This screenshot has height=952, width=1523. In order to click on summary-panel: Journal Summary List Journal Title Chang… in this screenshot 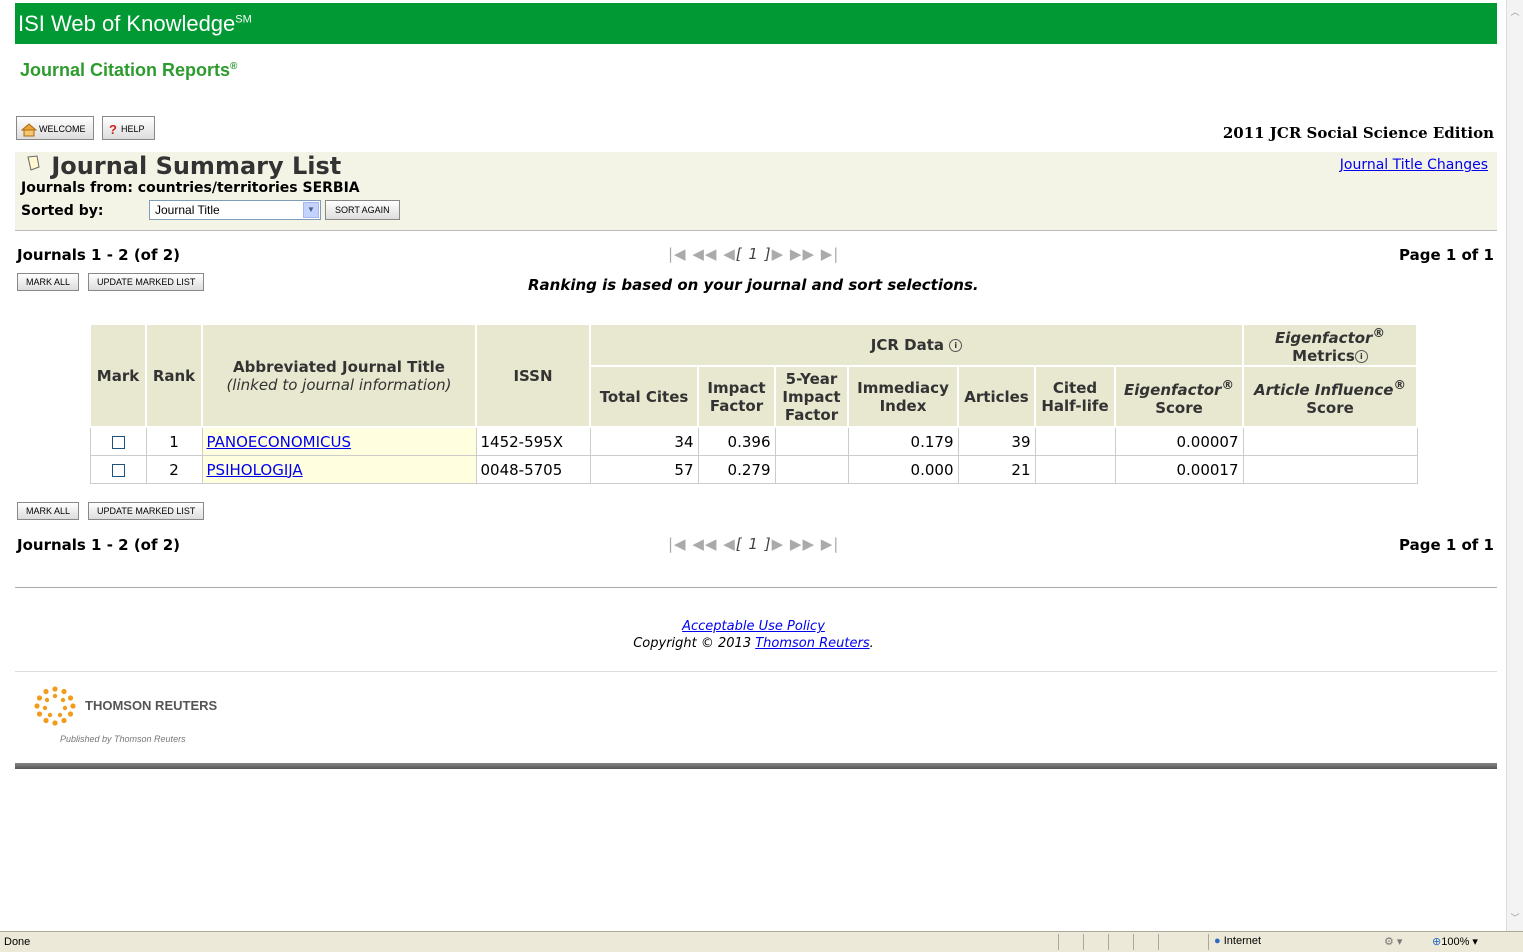, I will do `click(756, 191)`.